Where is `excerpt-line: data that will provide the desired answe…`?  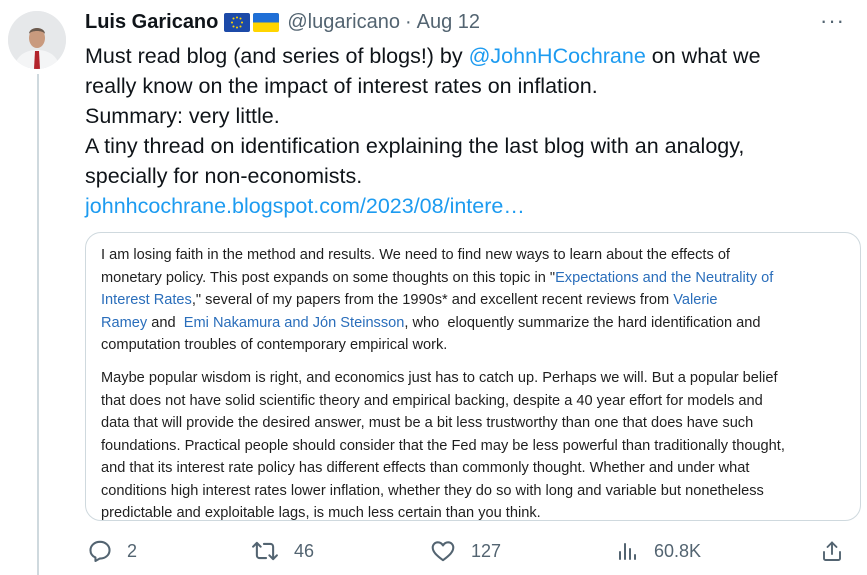 excerpt-line: data that will provide the desired answe… is located at coordinates (427, 423).